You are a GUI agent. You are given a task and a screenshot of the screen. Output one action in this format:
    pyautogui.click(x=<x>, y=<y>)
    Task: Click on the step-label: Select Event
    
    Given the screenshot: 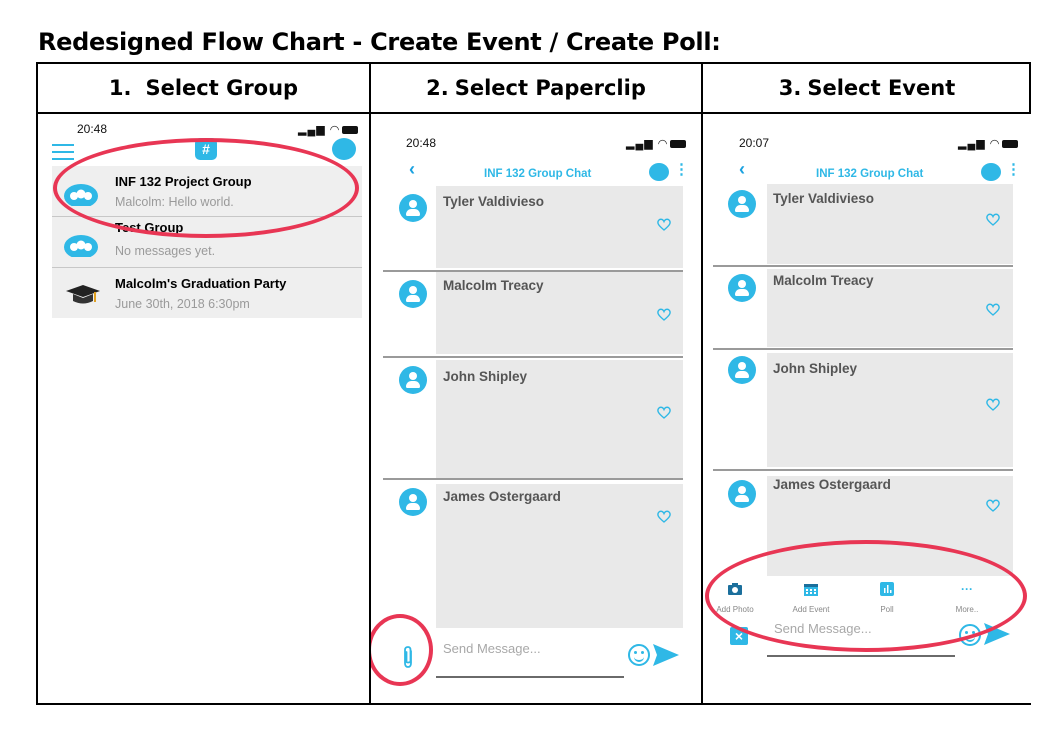 What is the action you would take?
    pyautogui.click(x=881, y=88)
    